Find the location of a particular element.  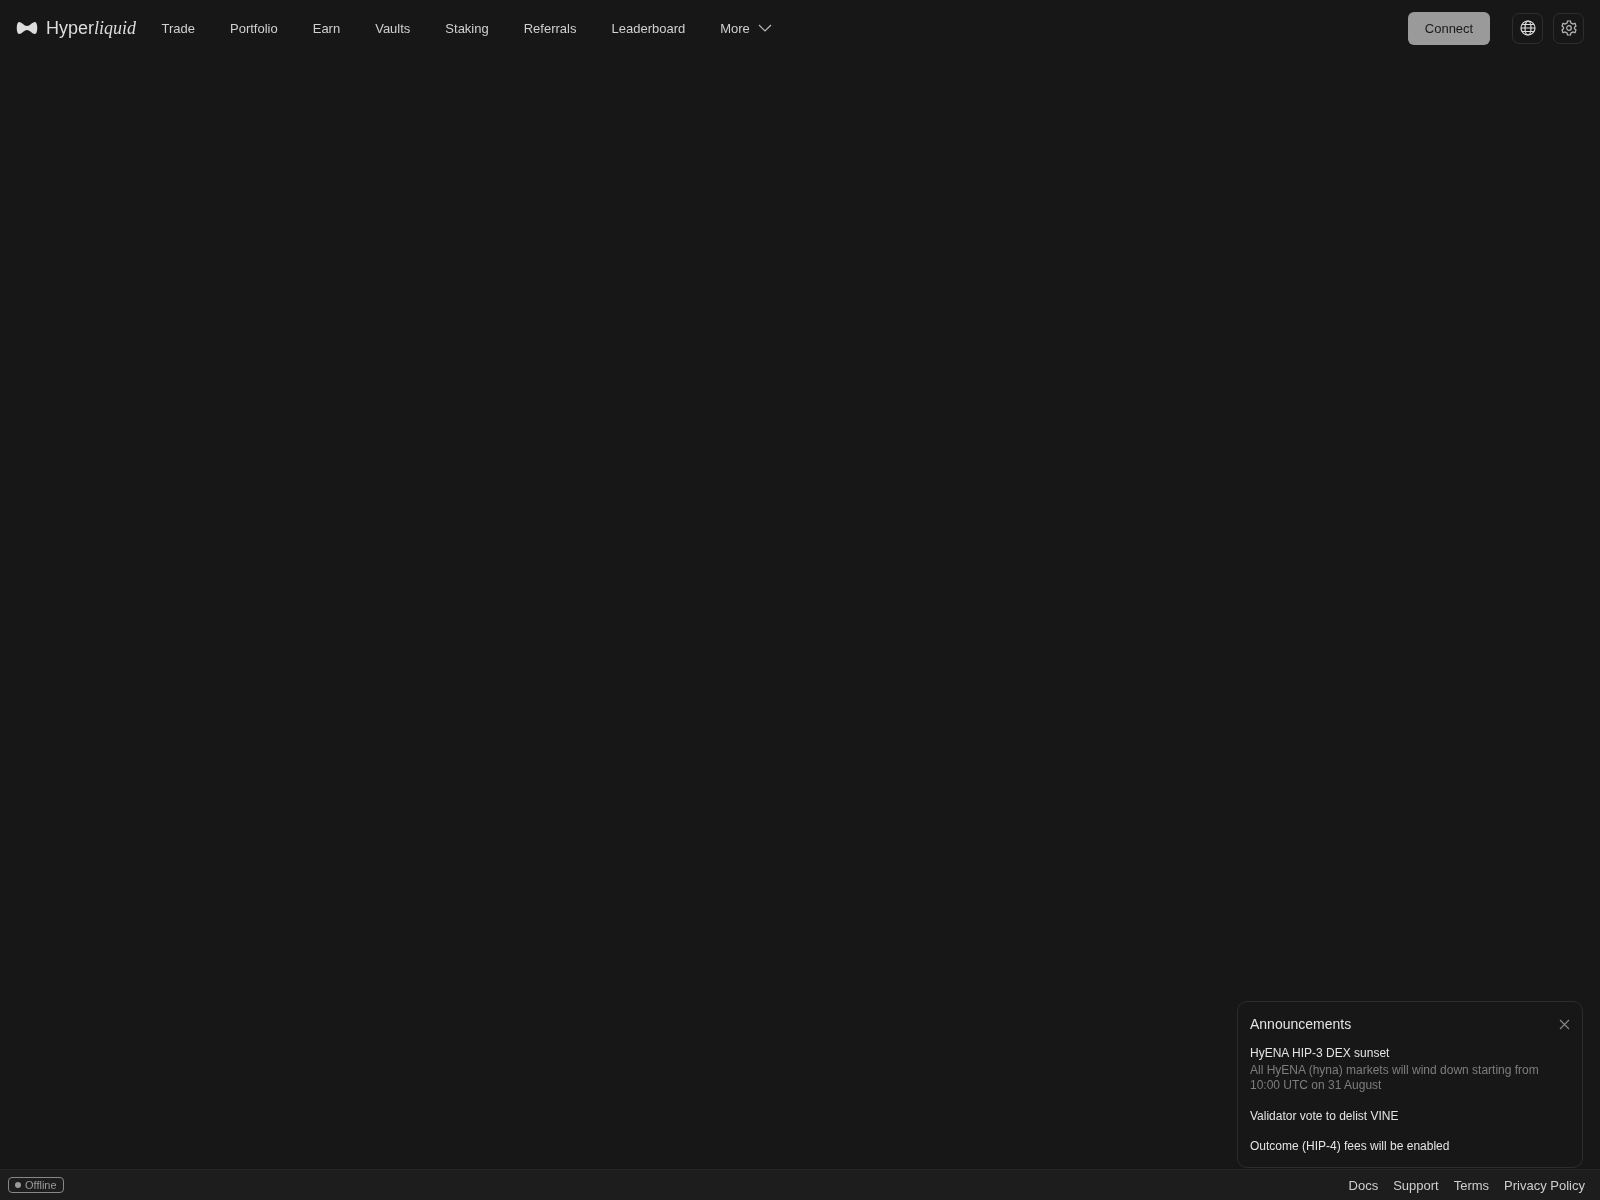

globe-icon is located at coordinates (1527, 28).